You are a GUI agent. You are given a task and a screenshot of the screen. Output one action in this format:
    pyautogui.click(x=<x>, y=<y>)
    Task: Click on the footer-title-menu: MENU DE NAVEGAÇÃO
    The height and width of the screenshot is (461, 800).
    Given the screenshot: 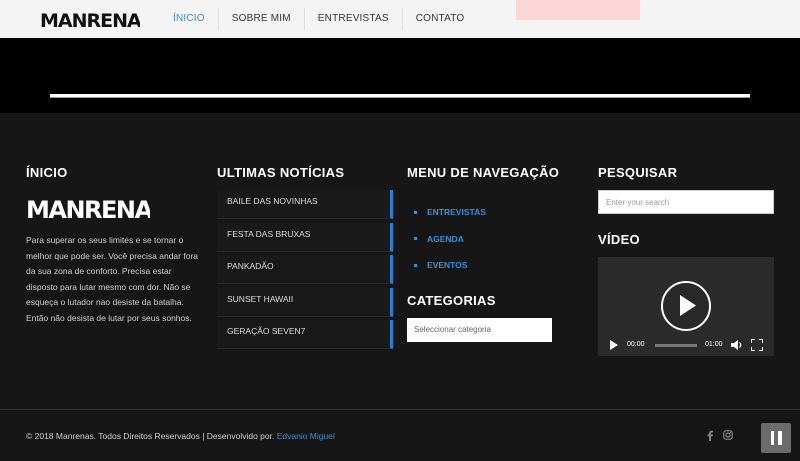 What is the action you would take?
    pyautogui.click(x=483, y=172)
    